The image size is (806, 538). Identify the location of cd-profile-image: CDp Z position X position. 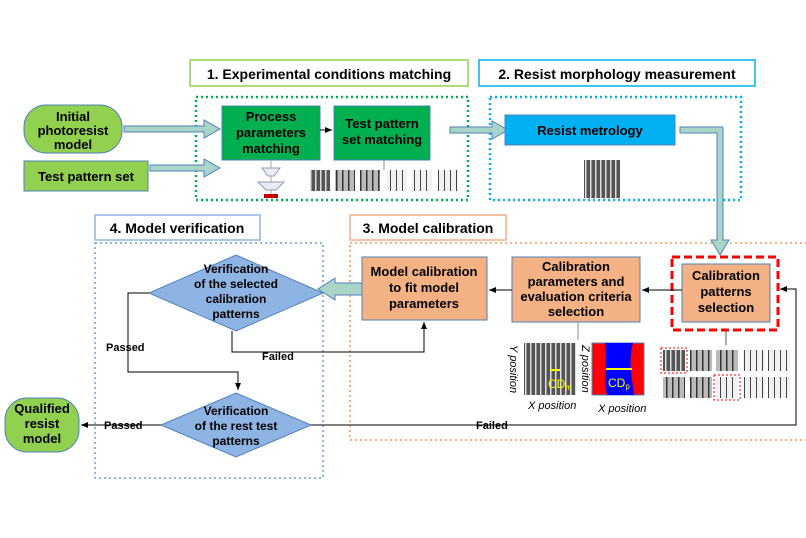
(612, 378).